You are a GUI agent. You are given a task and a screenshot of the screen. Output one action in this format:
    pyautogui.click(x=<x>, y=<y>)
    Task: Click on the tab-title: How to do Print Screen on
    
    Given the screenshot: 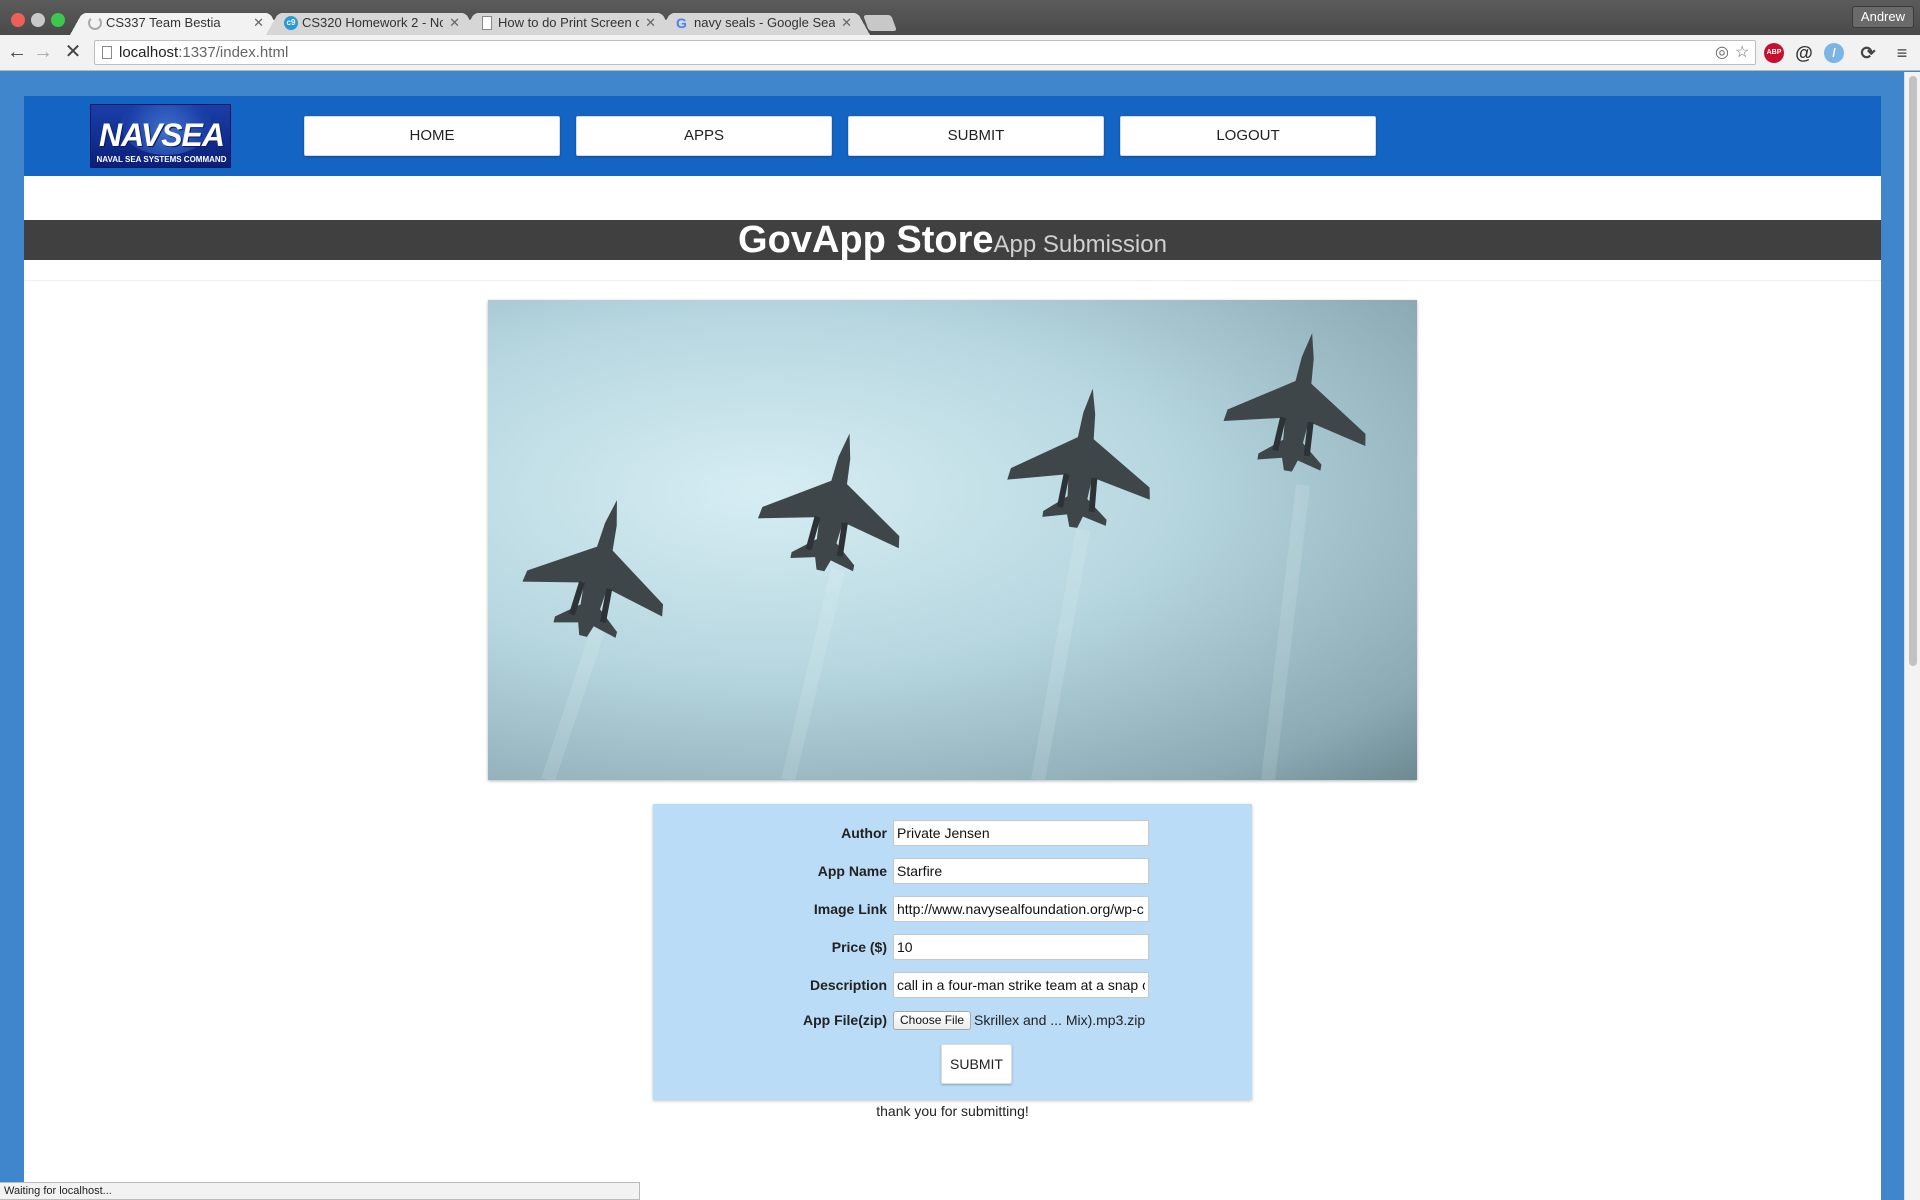 What is the action you would take?
    pyautogui.click(x=569, y=22)
    